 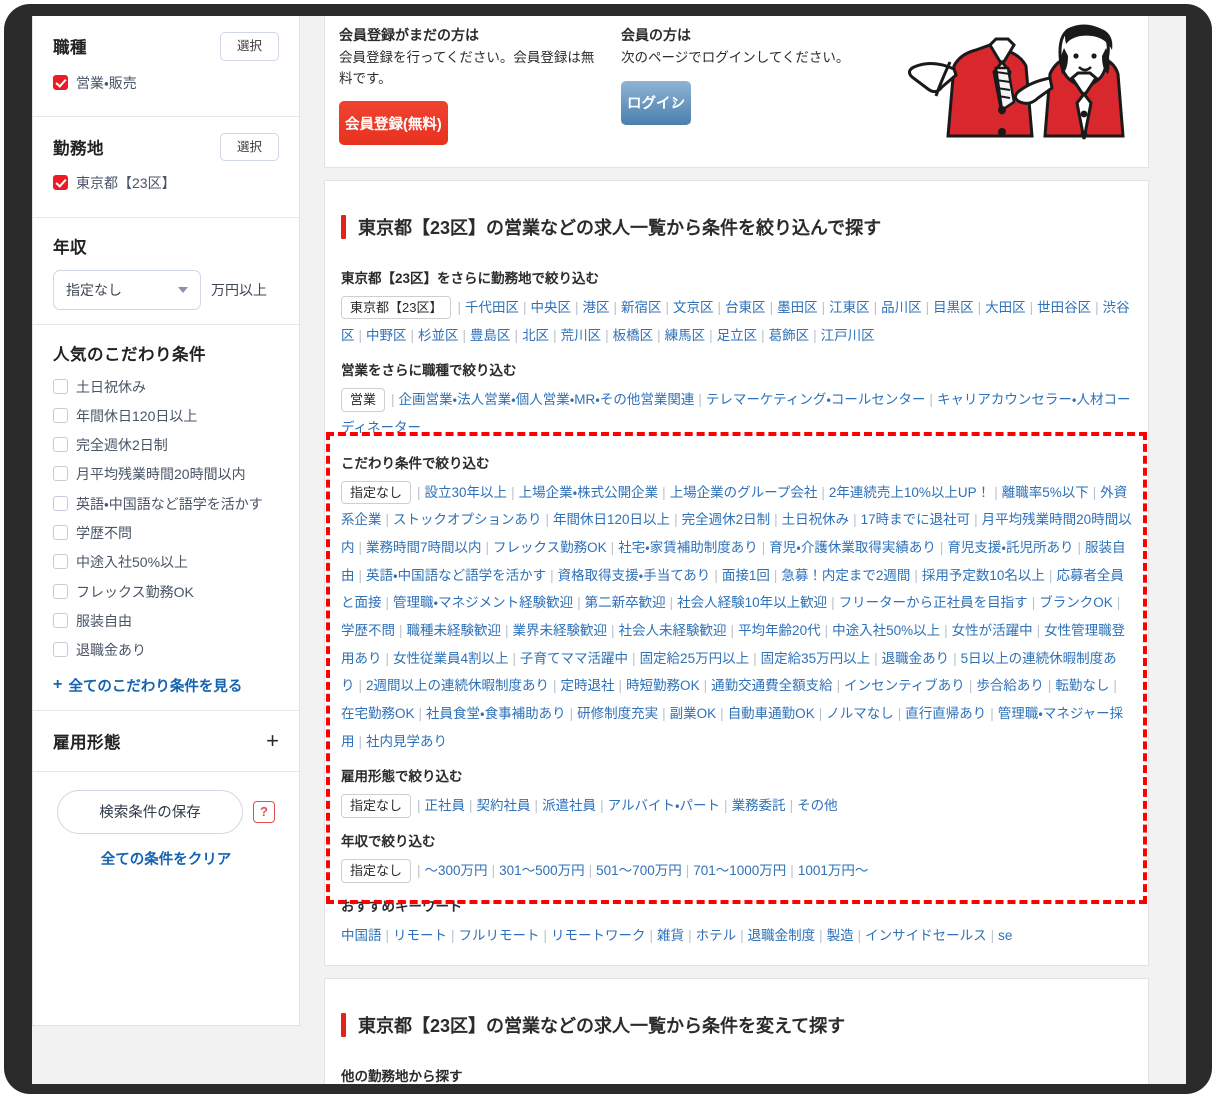 What do you see at coordinates (945, 713) in the screenshot?
I see `tag-link: 直行直帰あり` at bounding box center [945, 713].